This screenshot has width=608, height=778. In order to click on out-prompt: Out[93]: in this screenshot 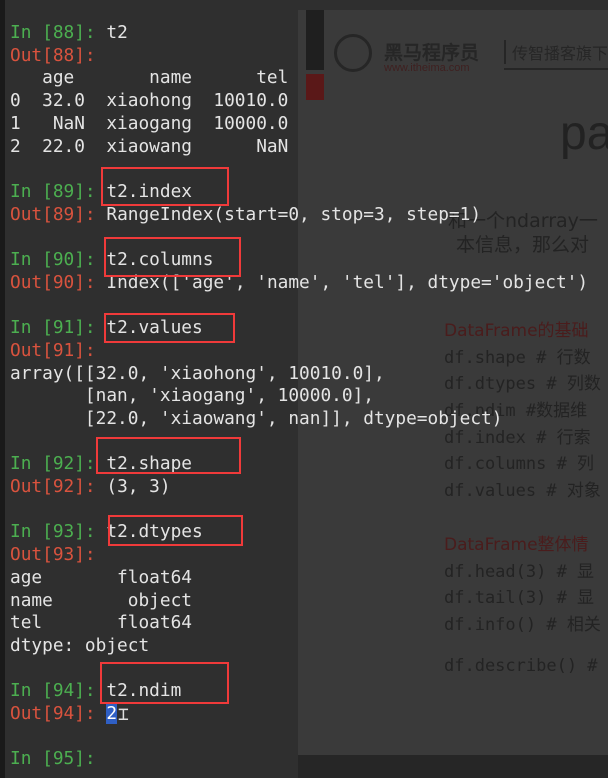, I will do `click(58, 555)`.